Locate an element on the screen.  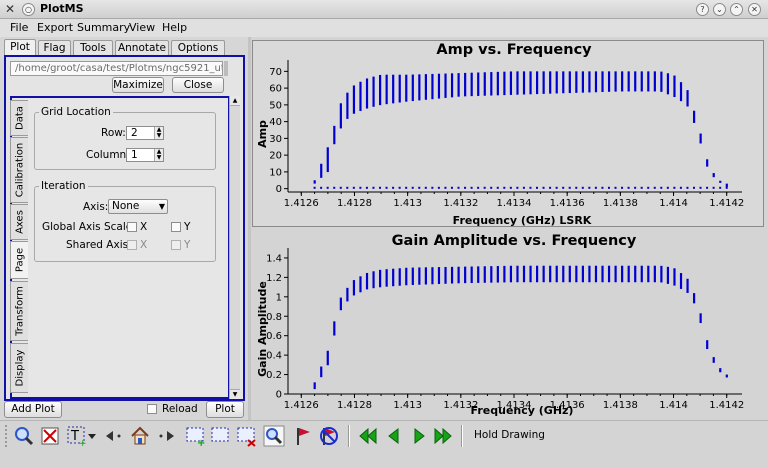
reload-checkbox is located at coordinates (152, 409).